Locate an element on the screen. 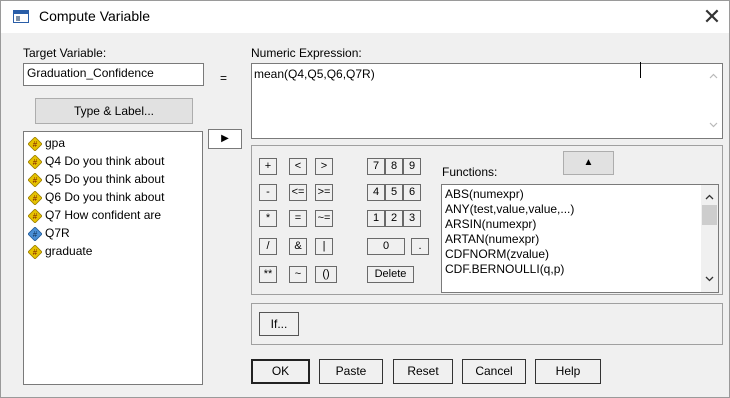 This screenshot has height=398, width=730. numeric-expression-input: mean(Q4,Q5,Q6,Q7R) is located at coordinates (487, 100).